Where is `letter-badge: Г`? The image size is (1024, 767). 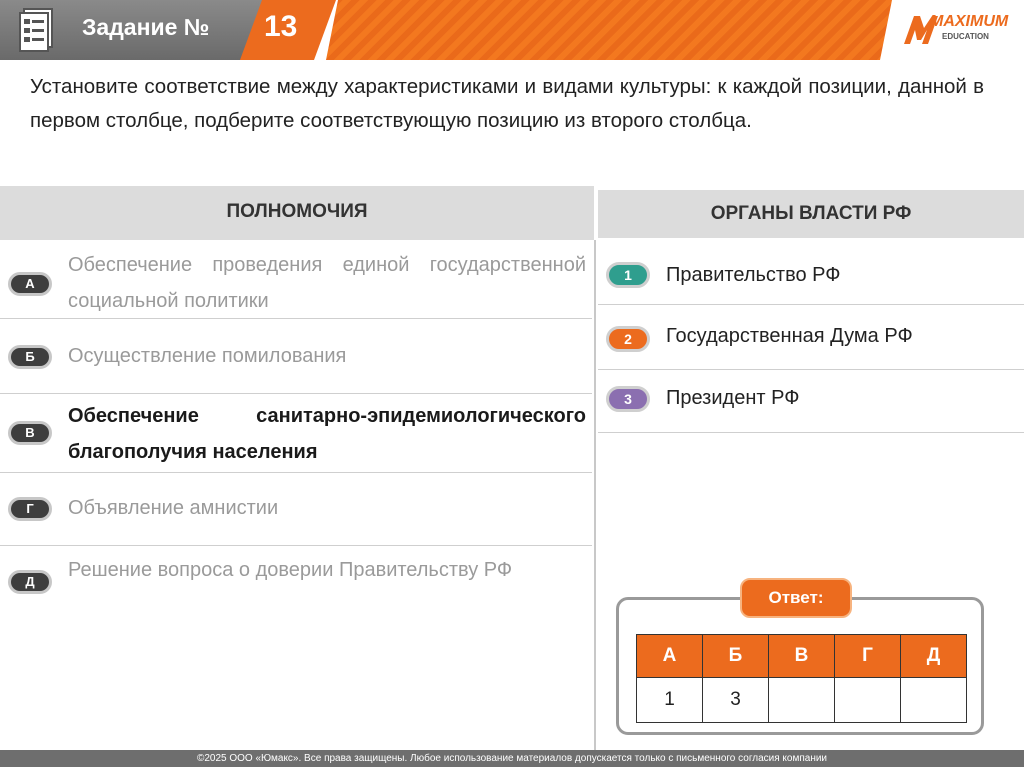
letter-badge: Г is located at coordinates (30, 509).